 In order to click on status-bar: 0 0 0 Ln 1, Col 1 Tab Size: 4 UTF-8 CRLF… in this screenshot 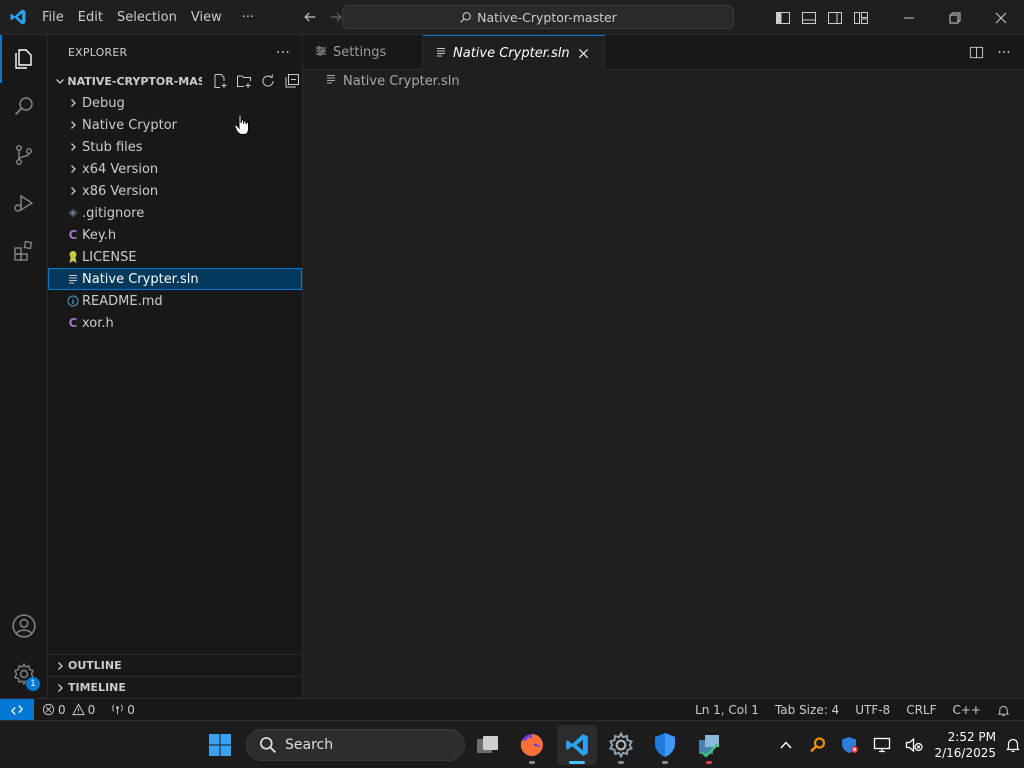, I will do `click(512, 709)`.